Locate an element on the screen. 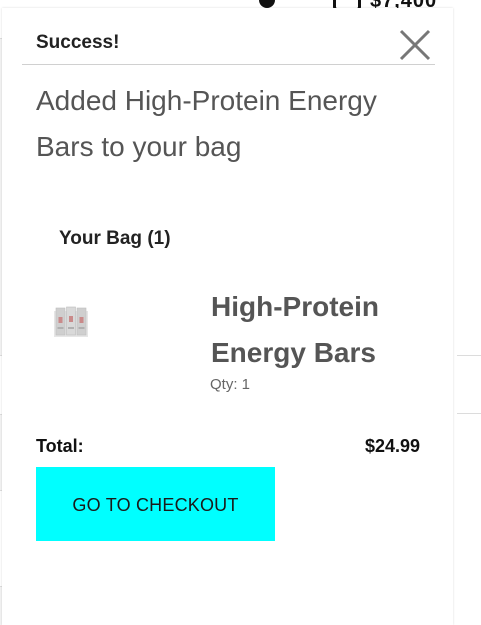 This screenshot has width=481, height=625. background-edge is located at coordinates (467, 312).